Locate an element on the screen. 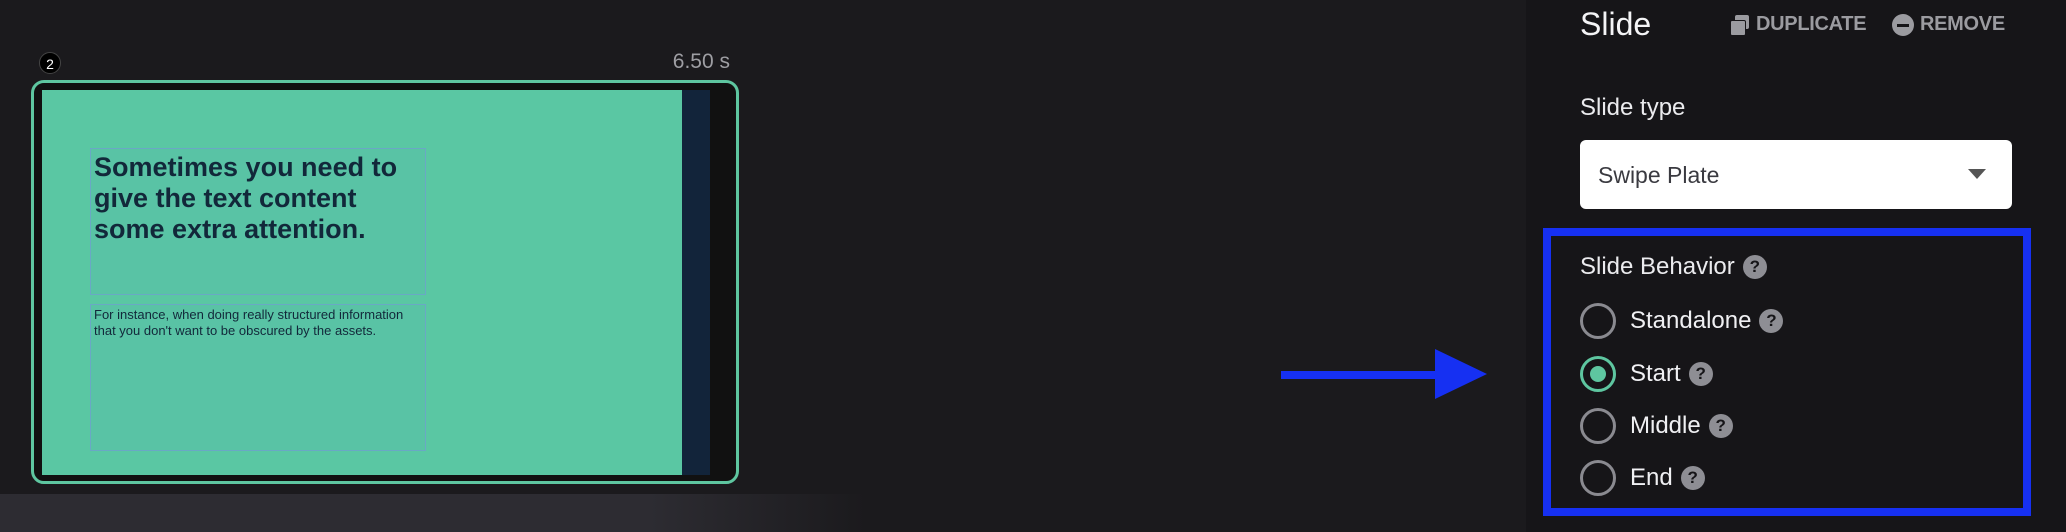  option-label: Standalone is located at coordinates (1691, 320).